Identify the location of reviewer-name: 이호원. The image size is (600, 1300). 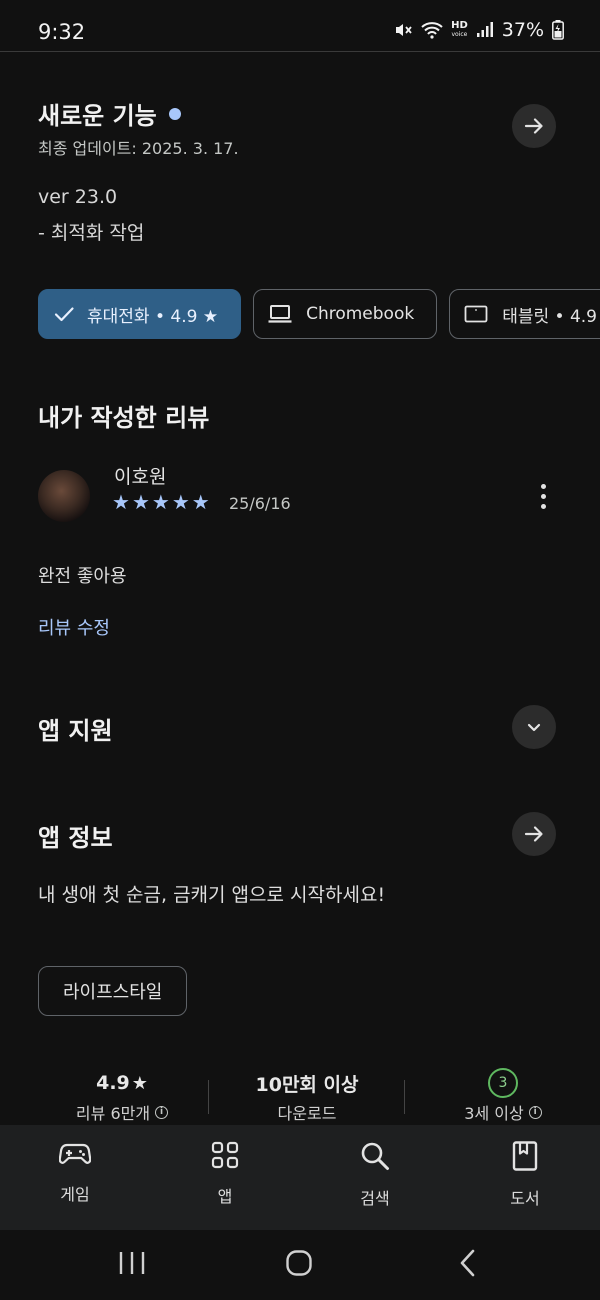
(140, 477).